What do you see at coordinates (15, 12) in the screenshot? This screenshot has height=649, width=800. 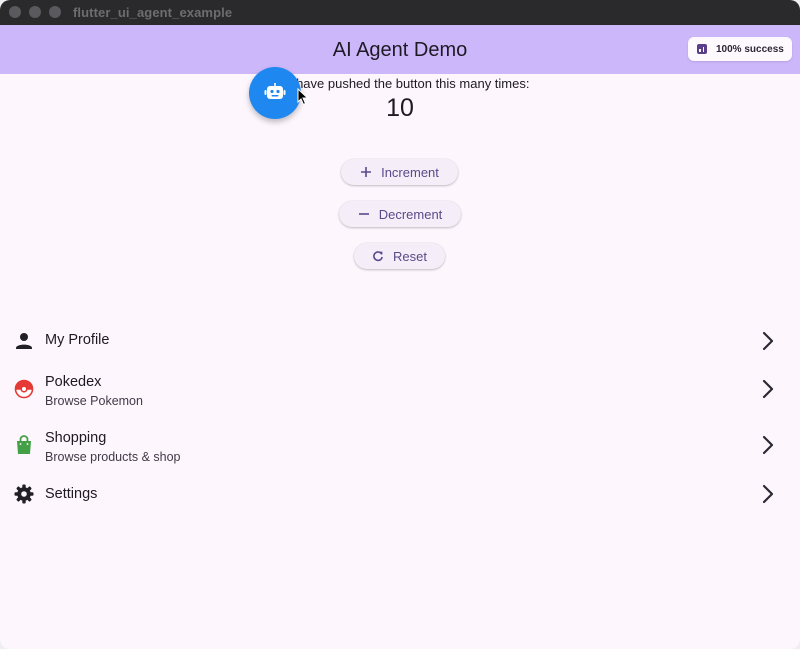 I see `close-window-button` at bounding box center [15, 12].